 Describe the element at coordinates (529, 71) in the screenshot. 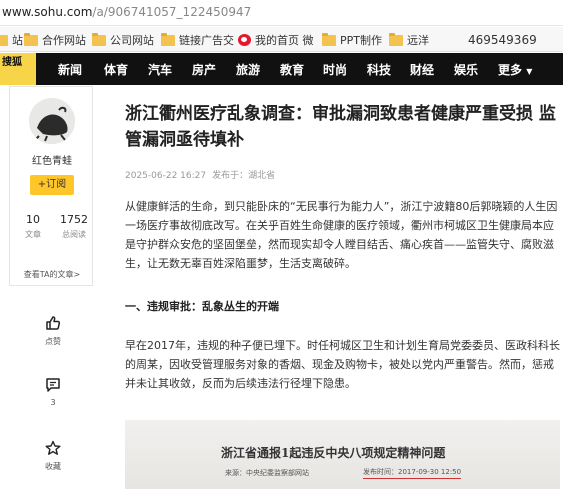

I see `chevron-down-icon: ▼` at that location.